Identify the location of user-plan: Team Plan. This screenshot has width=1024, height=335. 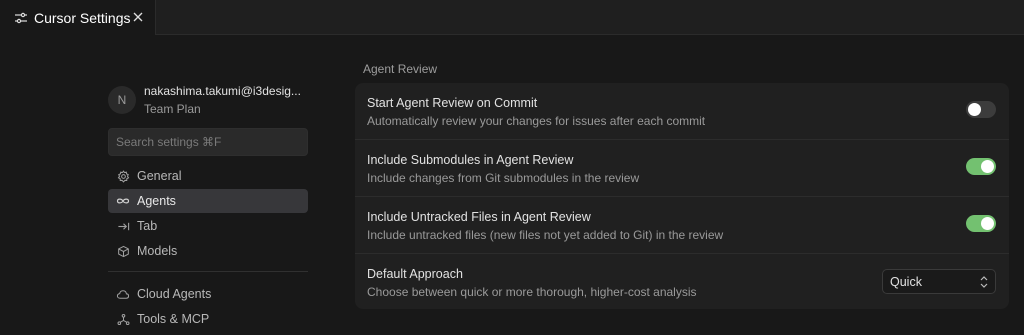
(172, 109).